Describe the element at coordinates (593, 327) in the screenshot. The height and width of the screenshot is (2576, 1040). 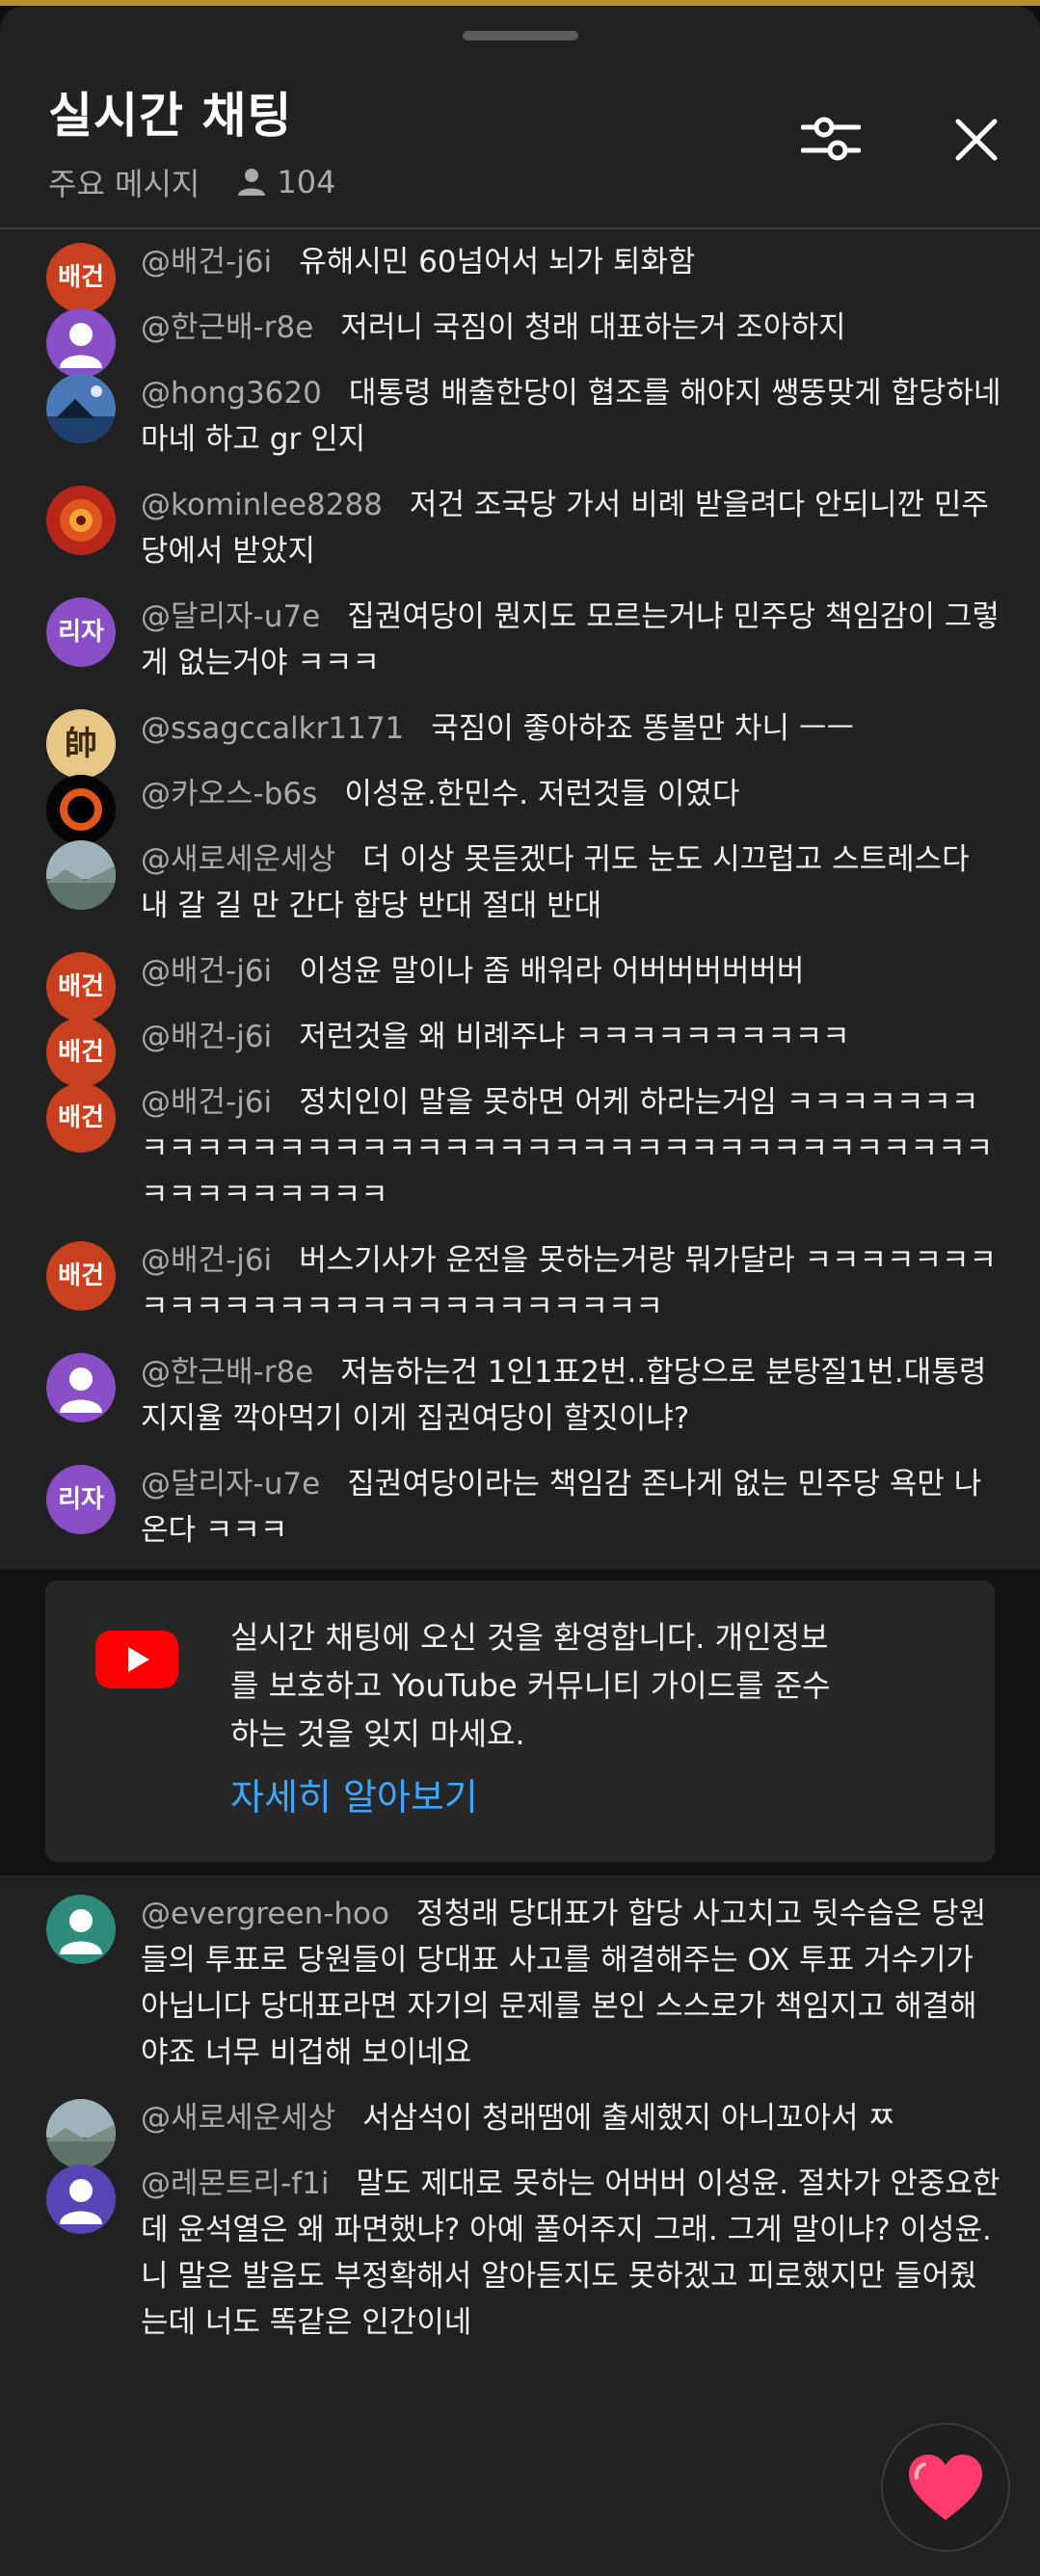
I see `message-text: 저러니 국짐이 청래 대표하는거 조아하지` at that location.